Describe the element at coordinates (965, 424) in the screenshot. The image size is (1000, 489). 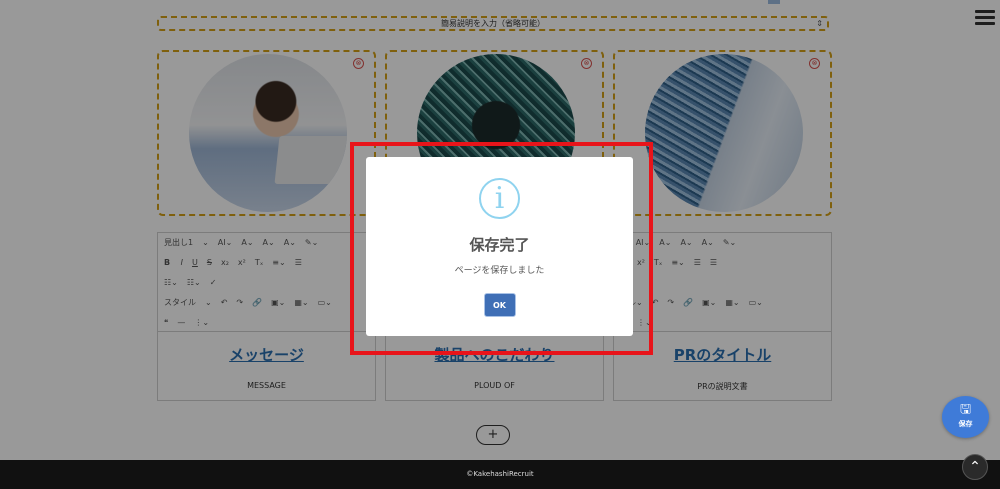
I see `save-button-label: 保存` at that location.